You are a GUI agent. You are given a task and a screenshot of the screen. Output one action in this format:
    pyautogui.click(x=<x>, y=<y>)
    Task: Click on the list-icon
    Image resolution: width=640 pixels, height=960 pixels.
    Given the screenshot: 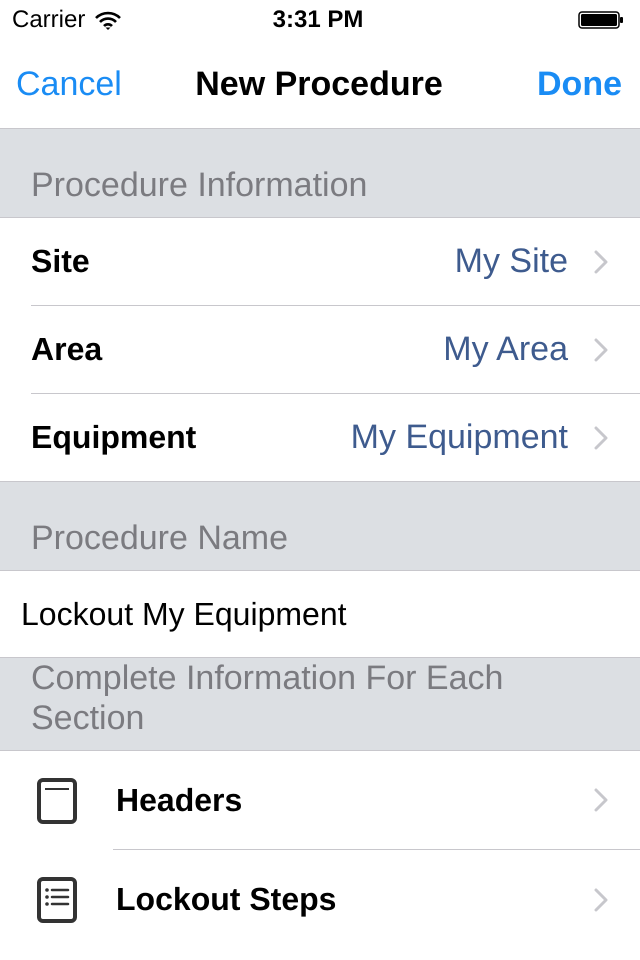 What is the action you would take?
    pyautogui.click(x=57, y=899)
    